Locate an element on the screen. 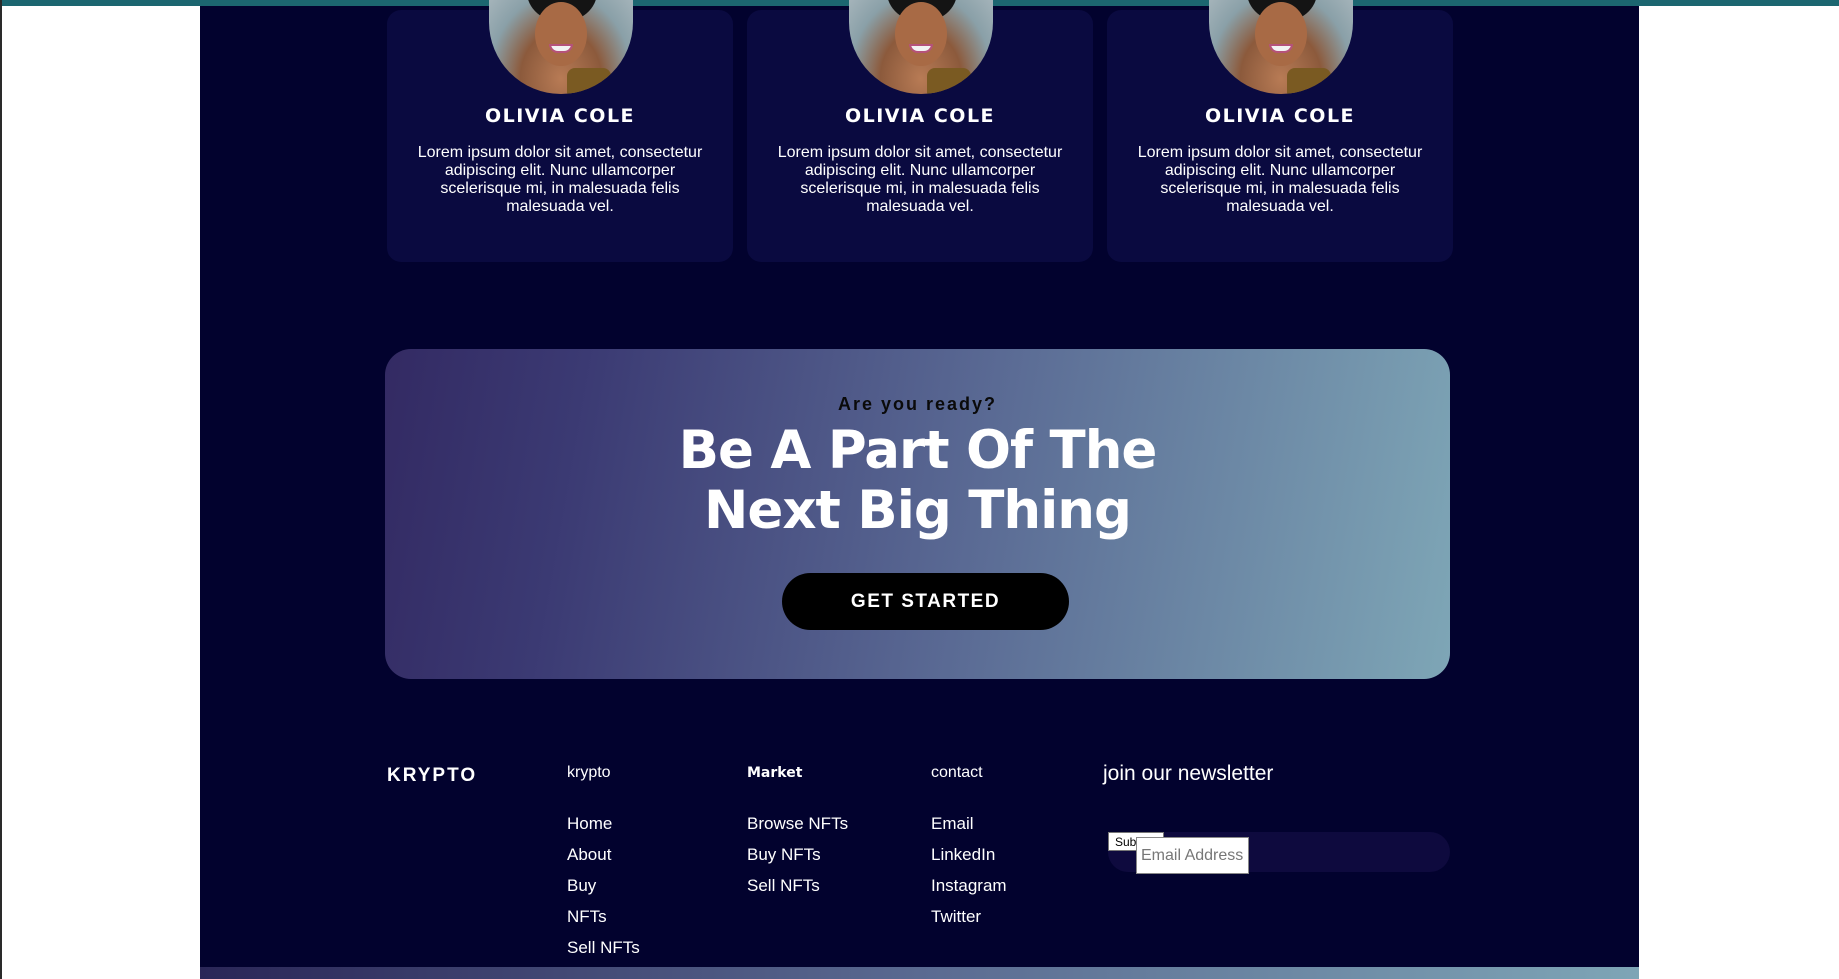 The image size is (1839, 979). footer-column-heading: Market is located at coordinates (775, 773).